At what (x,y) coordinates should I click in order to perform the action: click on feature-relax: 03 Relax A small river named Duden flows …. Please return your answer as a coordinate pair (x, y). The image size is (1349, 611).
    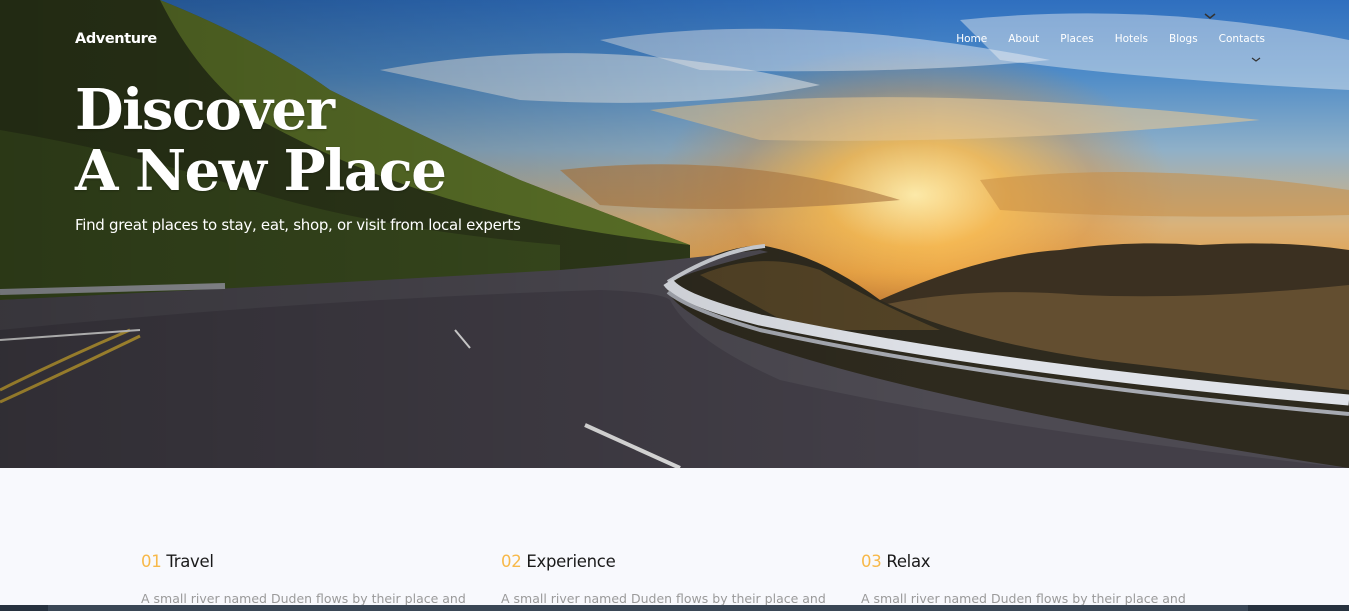
    Looking at the image, I should click on (1026, 579).